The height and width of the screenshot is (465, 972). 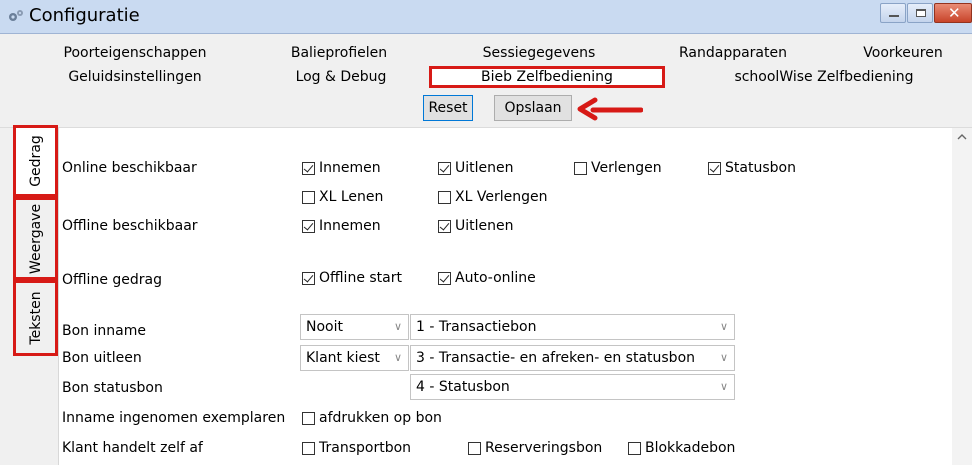 I want to click on checkbox-xl-verlengen: XL Verlengen, so click(x=492, y=197).